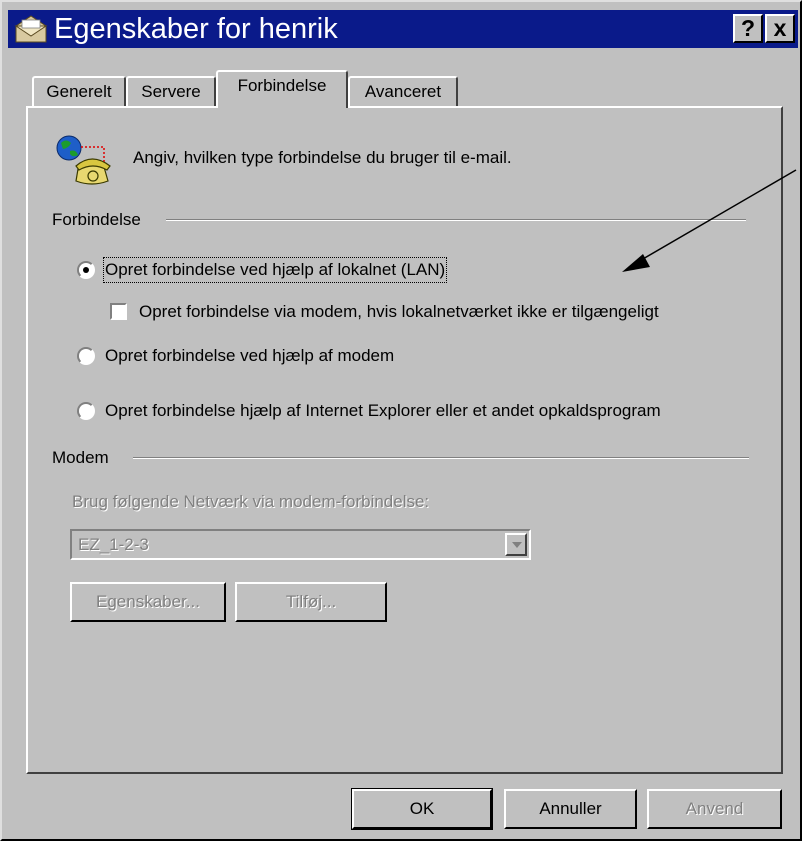  I want to click on radio-dialer, so click(86, 411).